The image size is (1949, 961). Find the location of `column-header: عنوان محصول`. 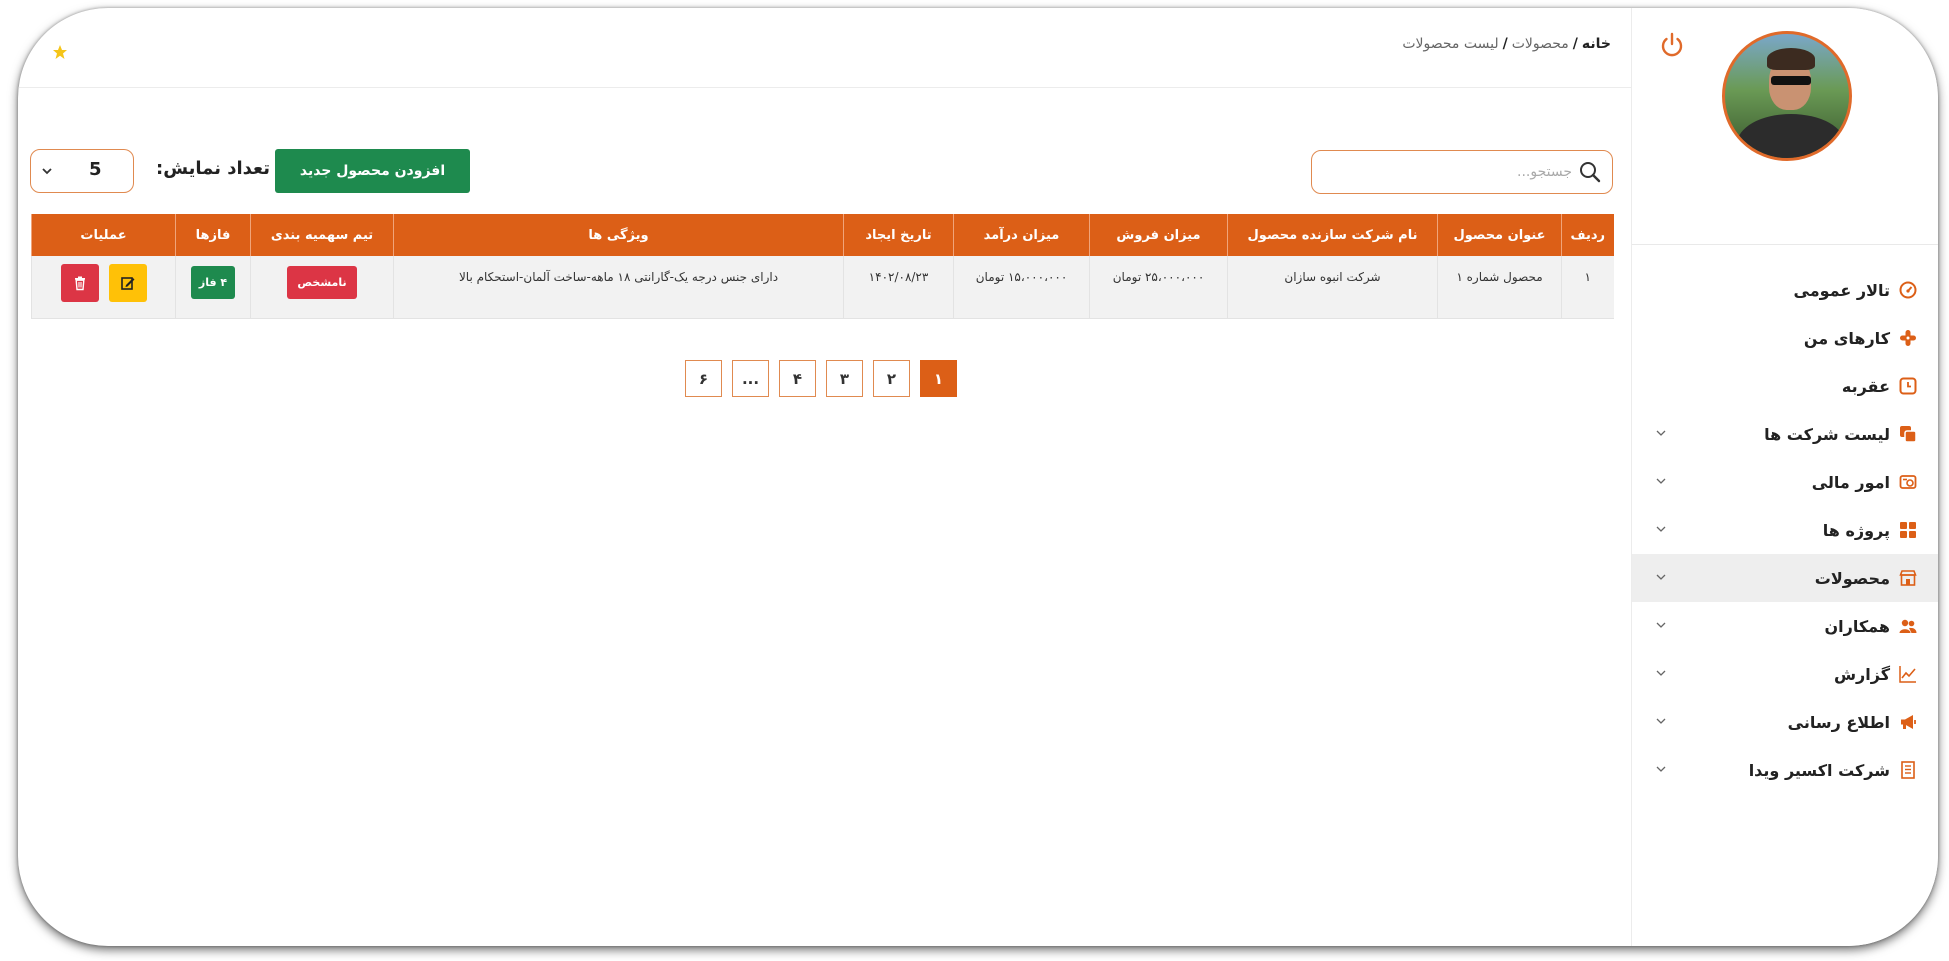

column-header: عنوان محصول is located at coordinates (1499, 235).